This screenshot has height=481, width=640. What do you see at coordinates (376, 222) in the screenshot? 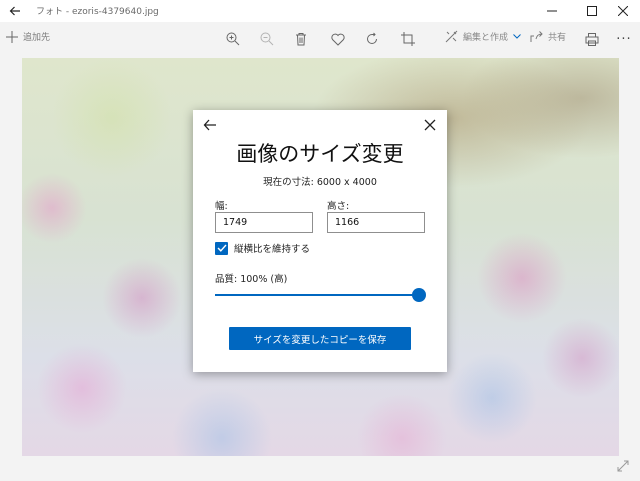
I see `height-field: 1166` at bounding box center [376, 222].